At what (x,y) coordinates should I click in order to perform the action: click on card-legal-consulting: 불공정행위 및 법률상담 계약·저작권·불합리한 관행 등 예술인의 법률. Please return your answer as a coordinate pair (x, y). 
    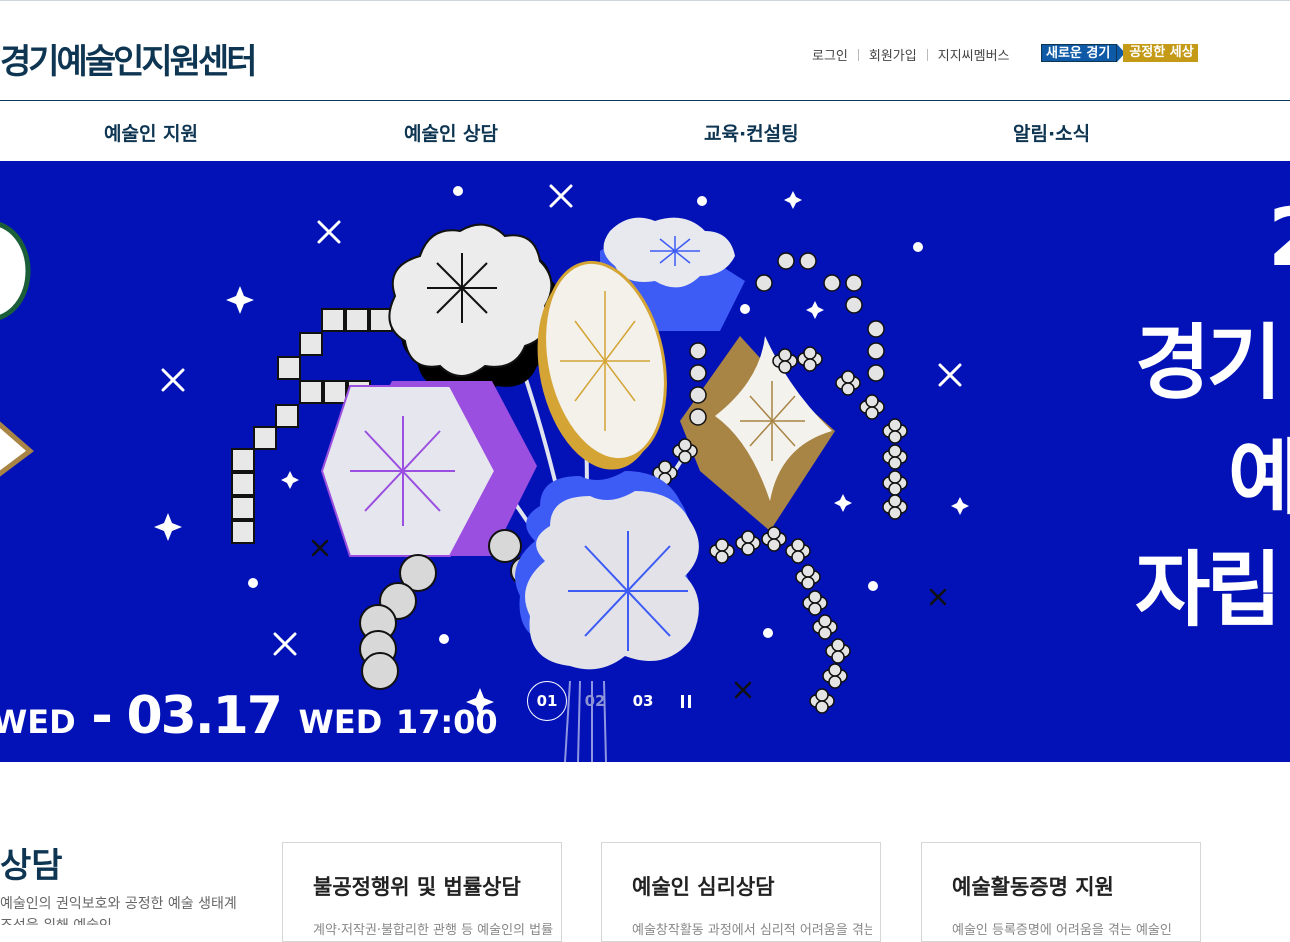
    Looking at the image, I should click on (422, 892).